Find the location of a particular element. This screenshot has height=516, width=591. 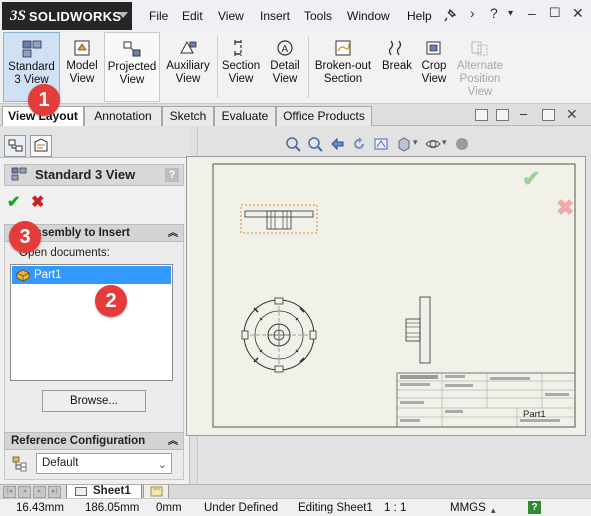

tab-sketch: Sketch is located at coordinates (188, 116).